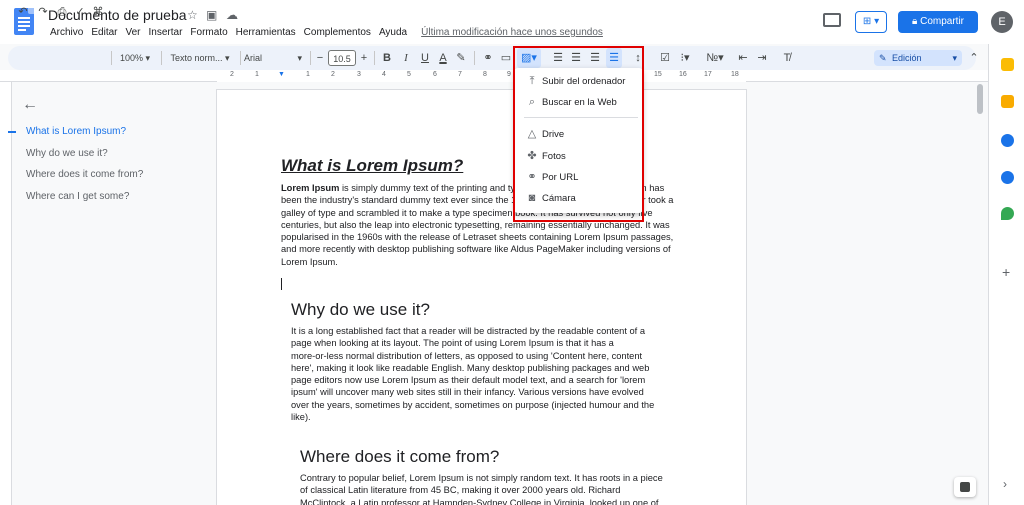 The height and width of the screenshot is (505, 1024). What do you see at coordinates (166, 32) in the screenshot?
I see `menu-insertar: Insertar` at bounding box center [166, 32].